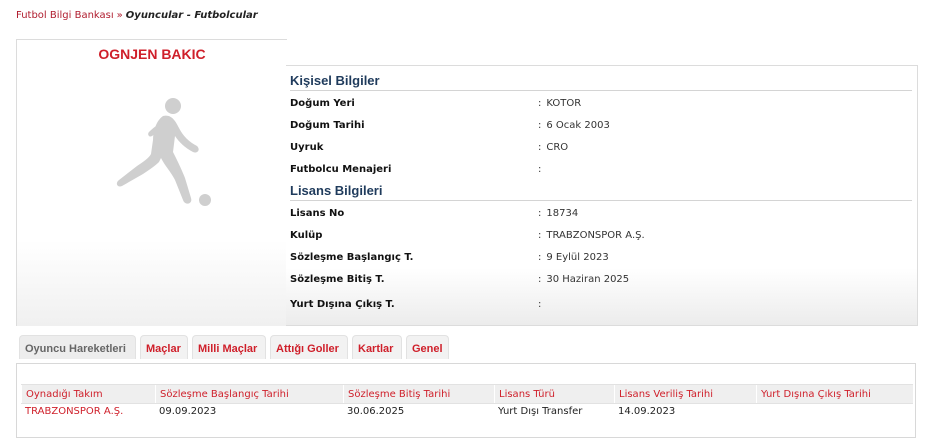 This screenshot has width=931, height=448. Describe the element at coordinates (342, 304) in the screenshot. I see `info-label: Yurt Dışına Çıkış T.` at that location.